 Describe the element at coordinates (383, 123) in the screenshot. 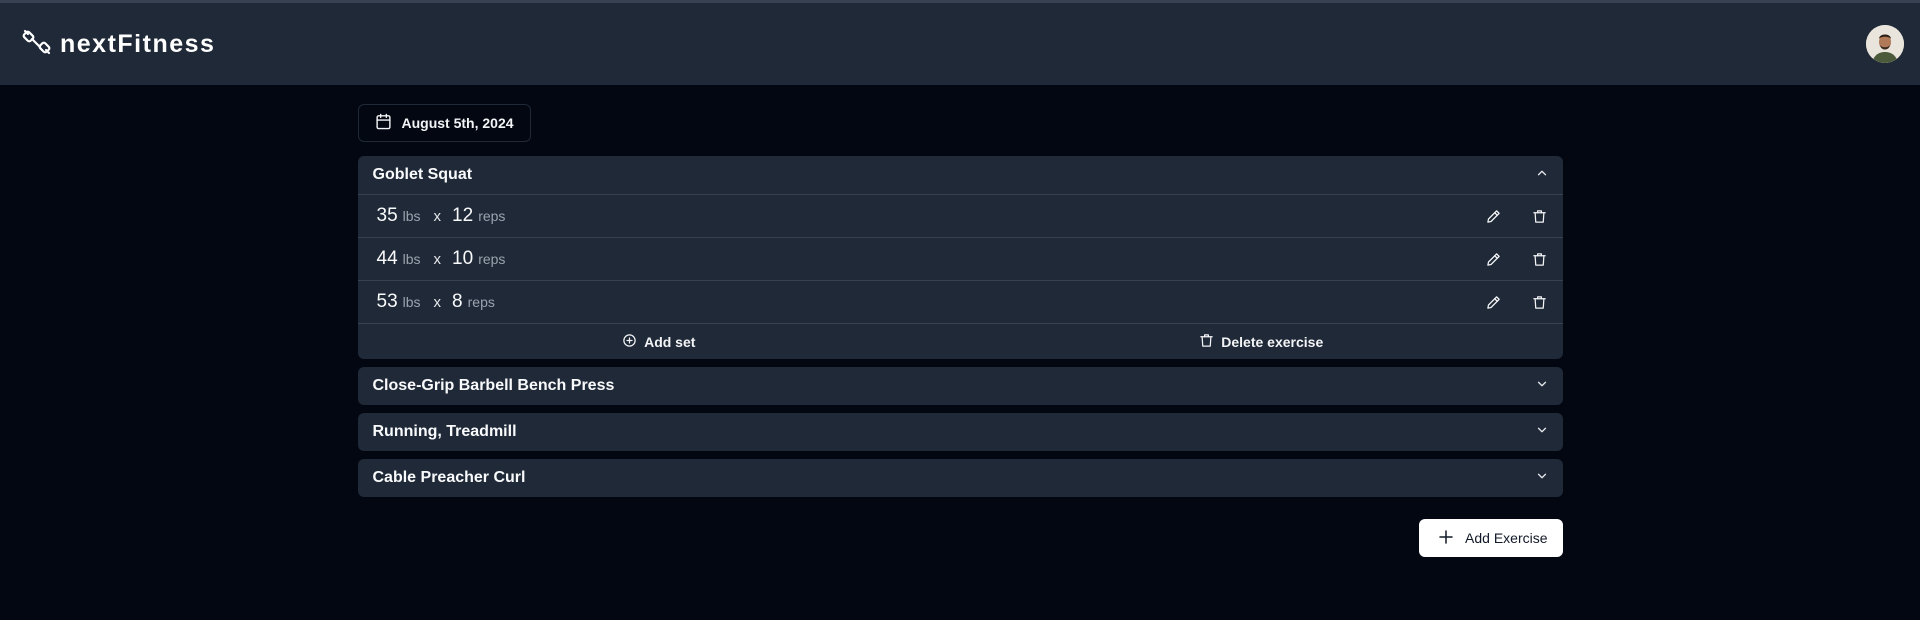

I see `calendar-icon` at that location.